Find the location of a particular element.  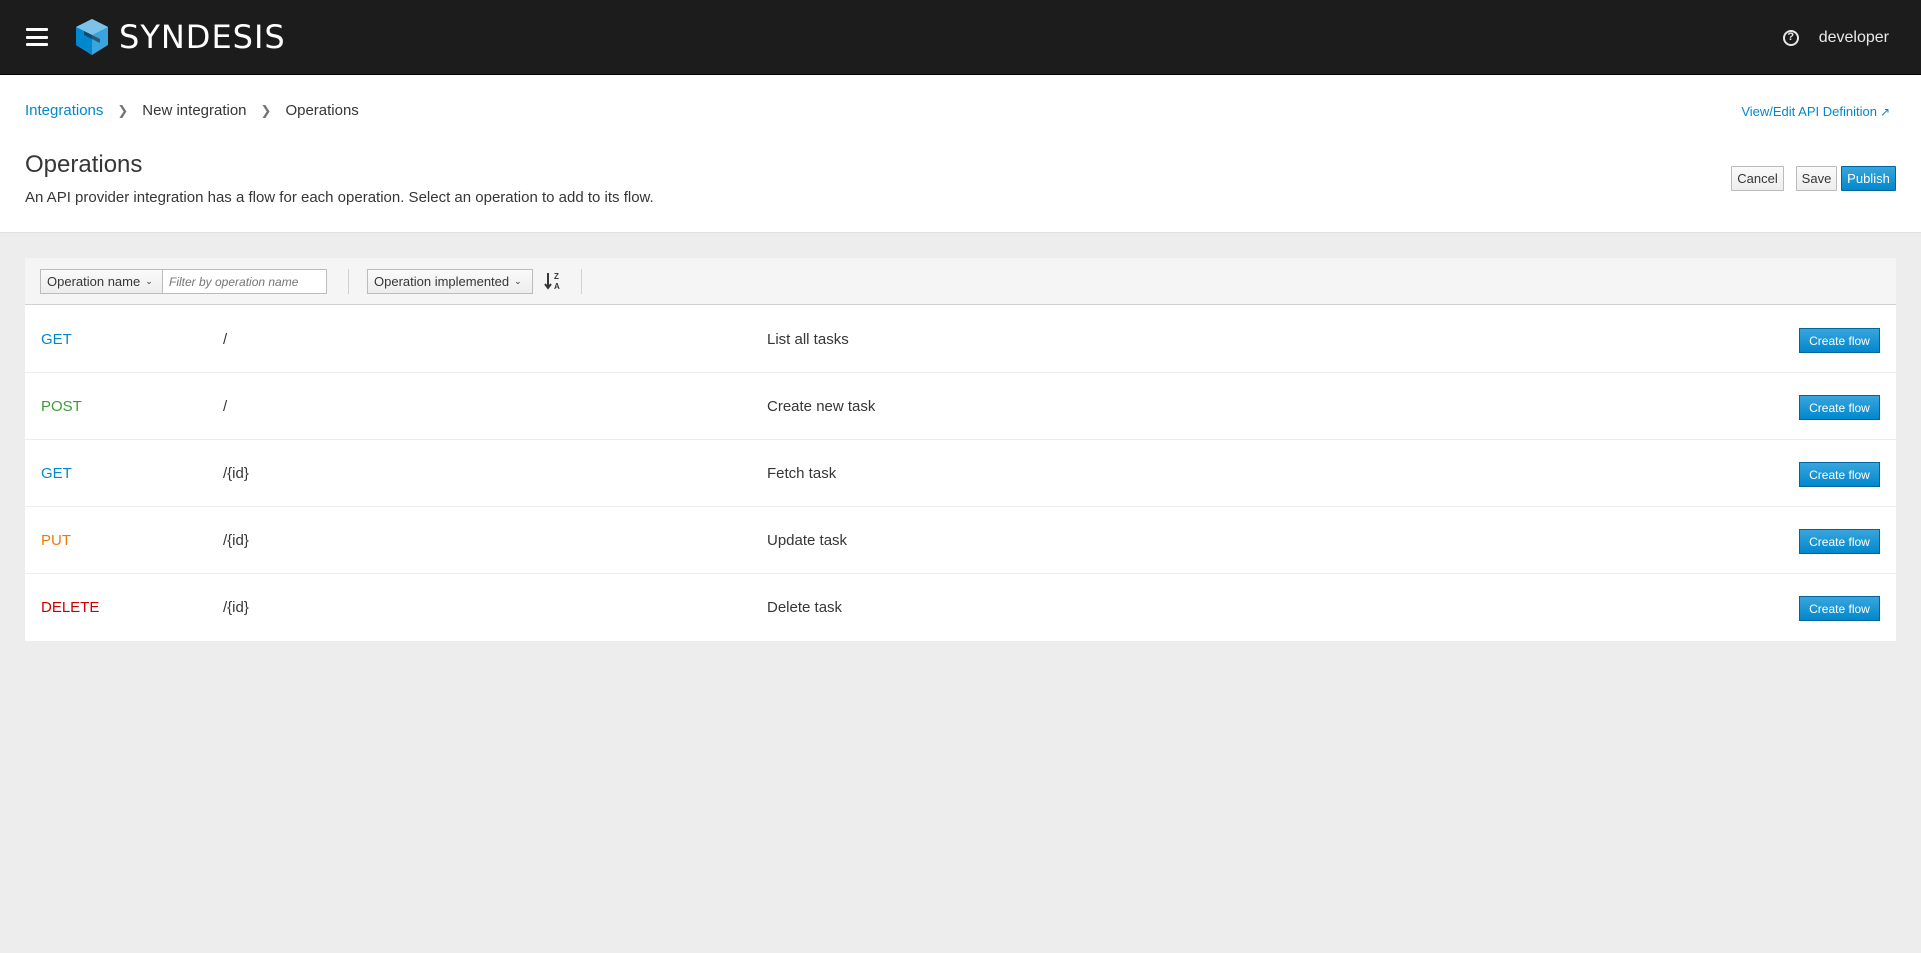

brand-logo: SYNDESIS is located at coordinates (179, 37).